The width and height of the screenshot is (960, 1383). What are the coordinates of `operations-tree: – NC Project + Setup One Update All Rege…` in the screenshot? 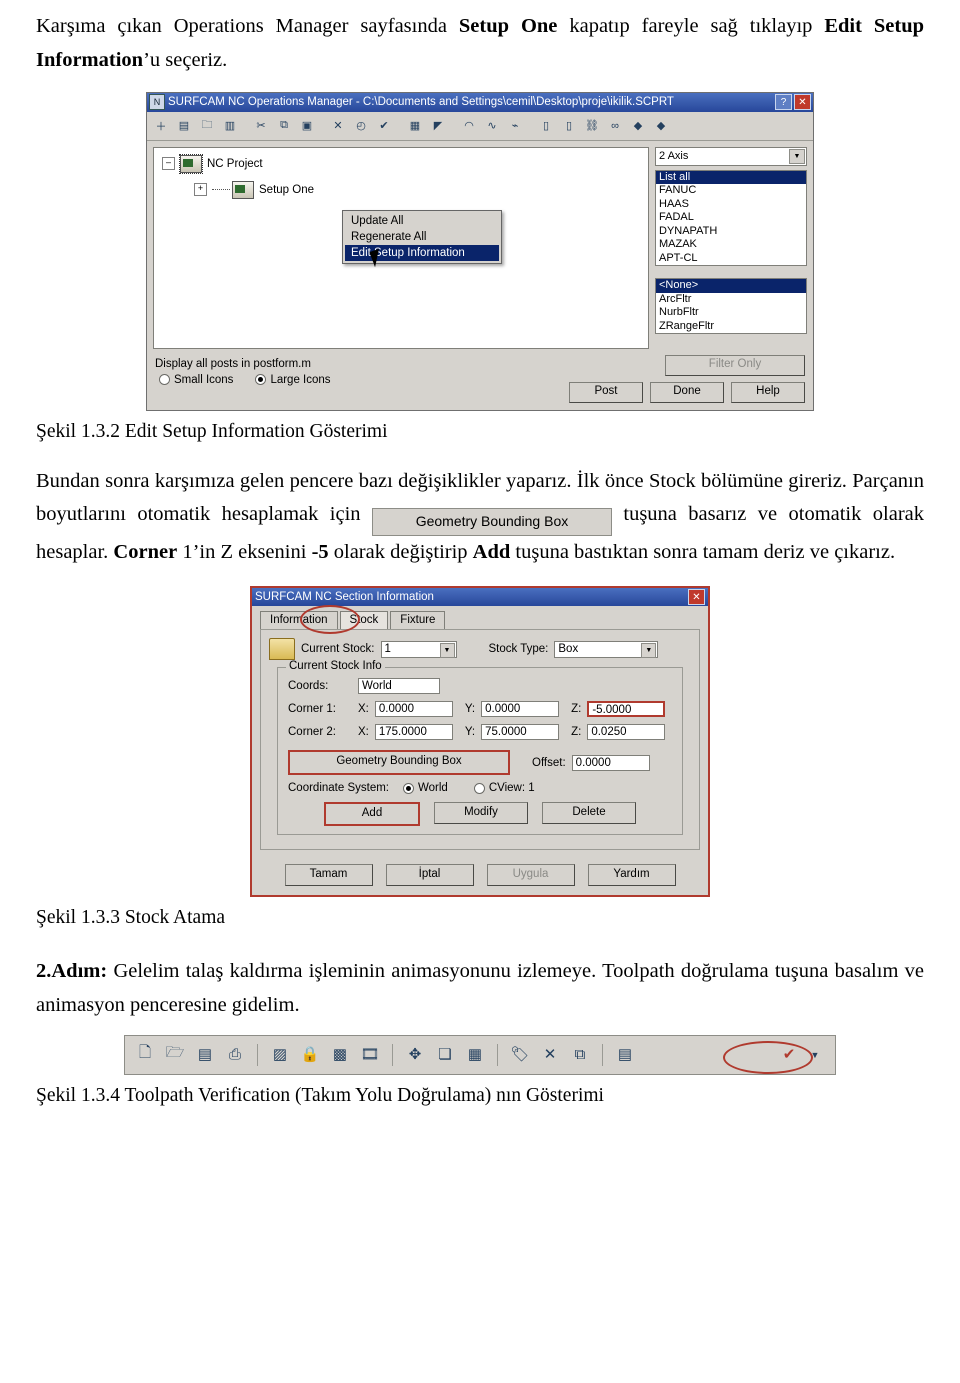 It's located at (401, 247).